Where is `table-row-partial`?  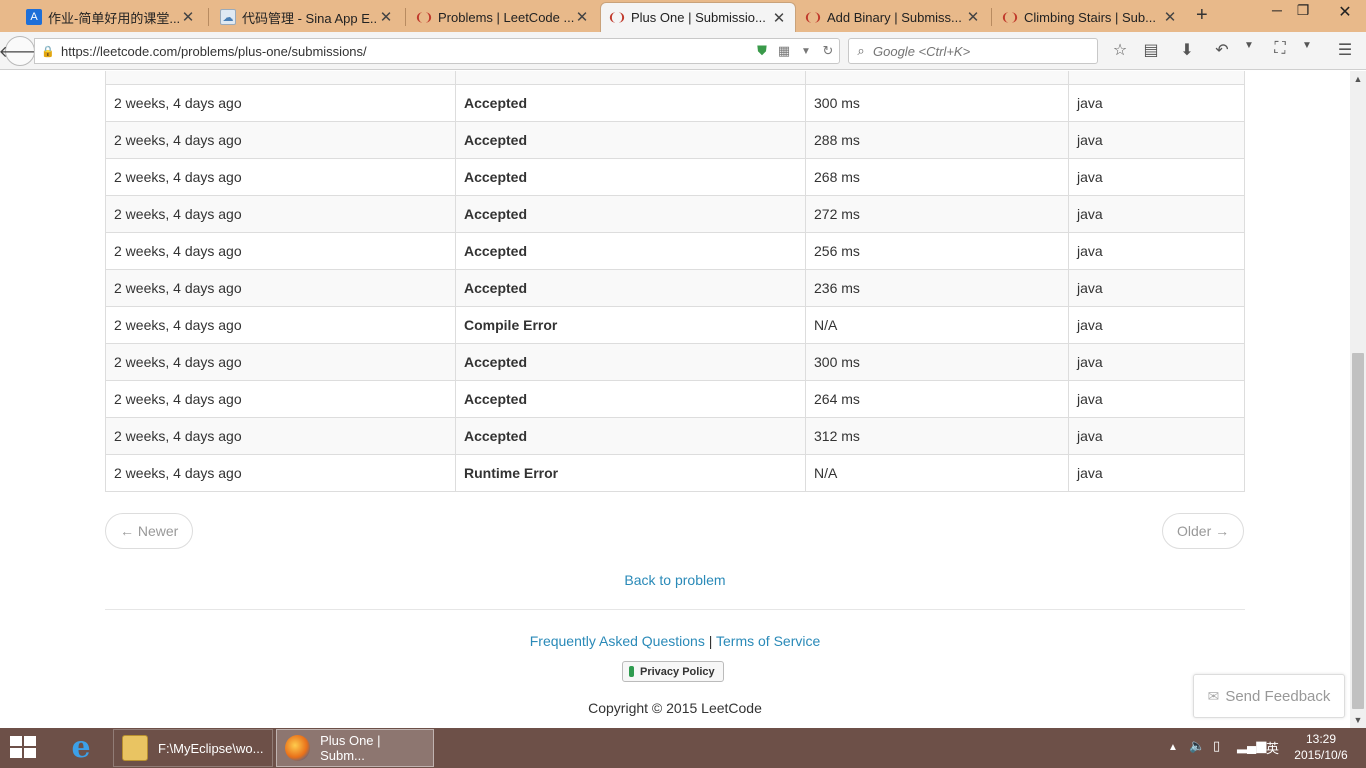
table-row-partial is located at coordinates (675, 78).